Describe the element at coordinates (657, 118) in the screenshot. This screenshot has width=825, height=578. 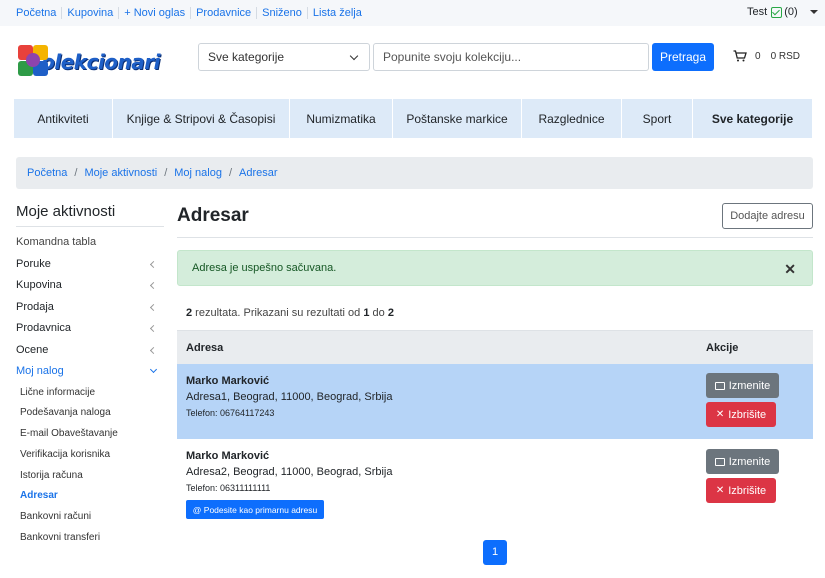
I see `category-sport: Sport` at that location.